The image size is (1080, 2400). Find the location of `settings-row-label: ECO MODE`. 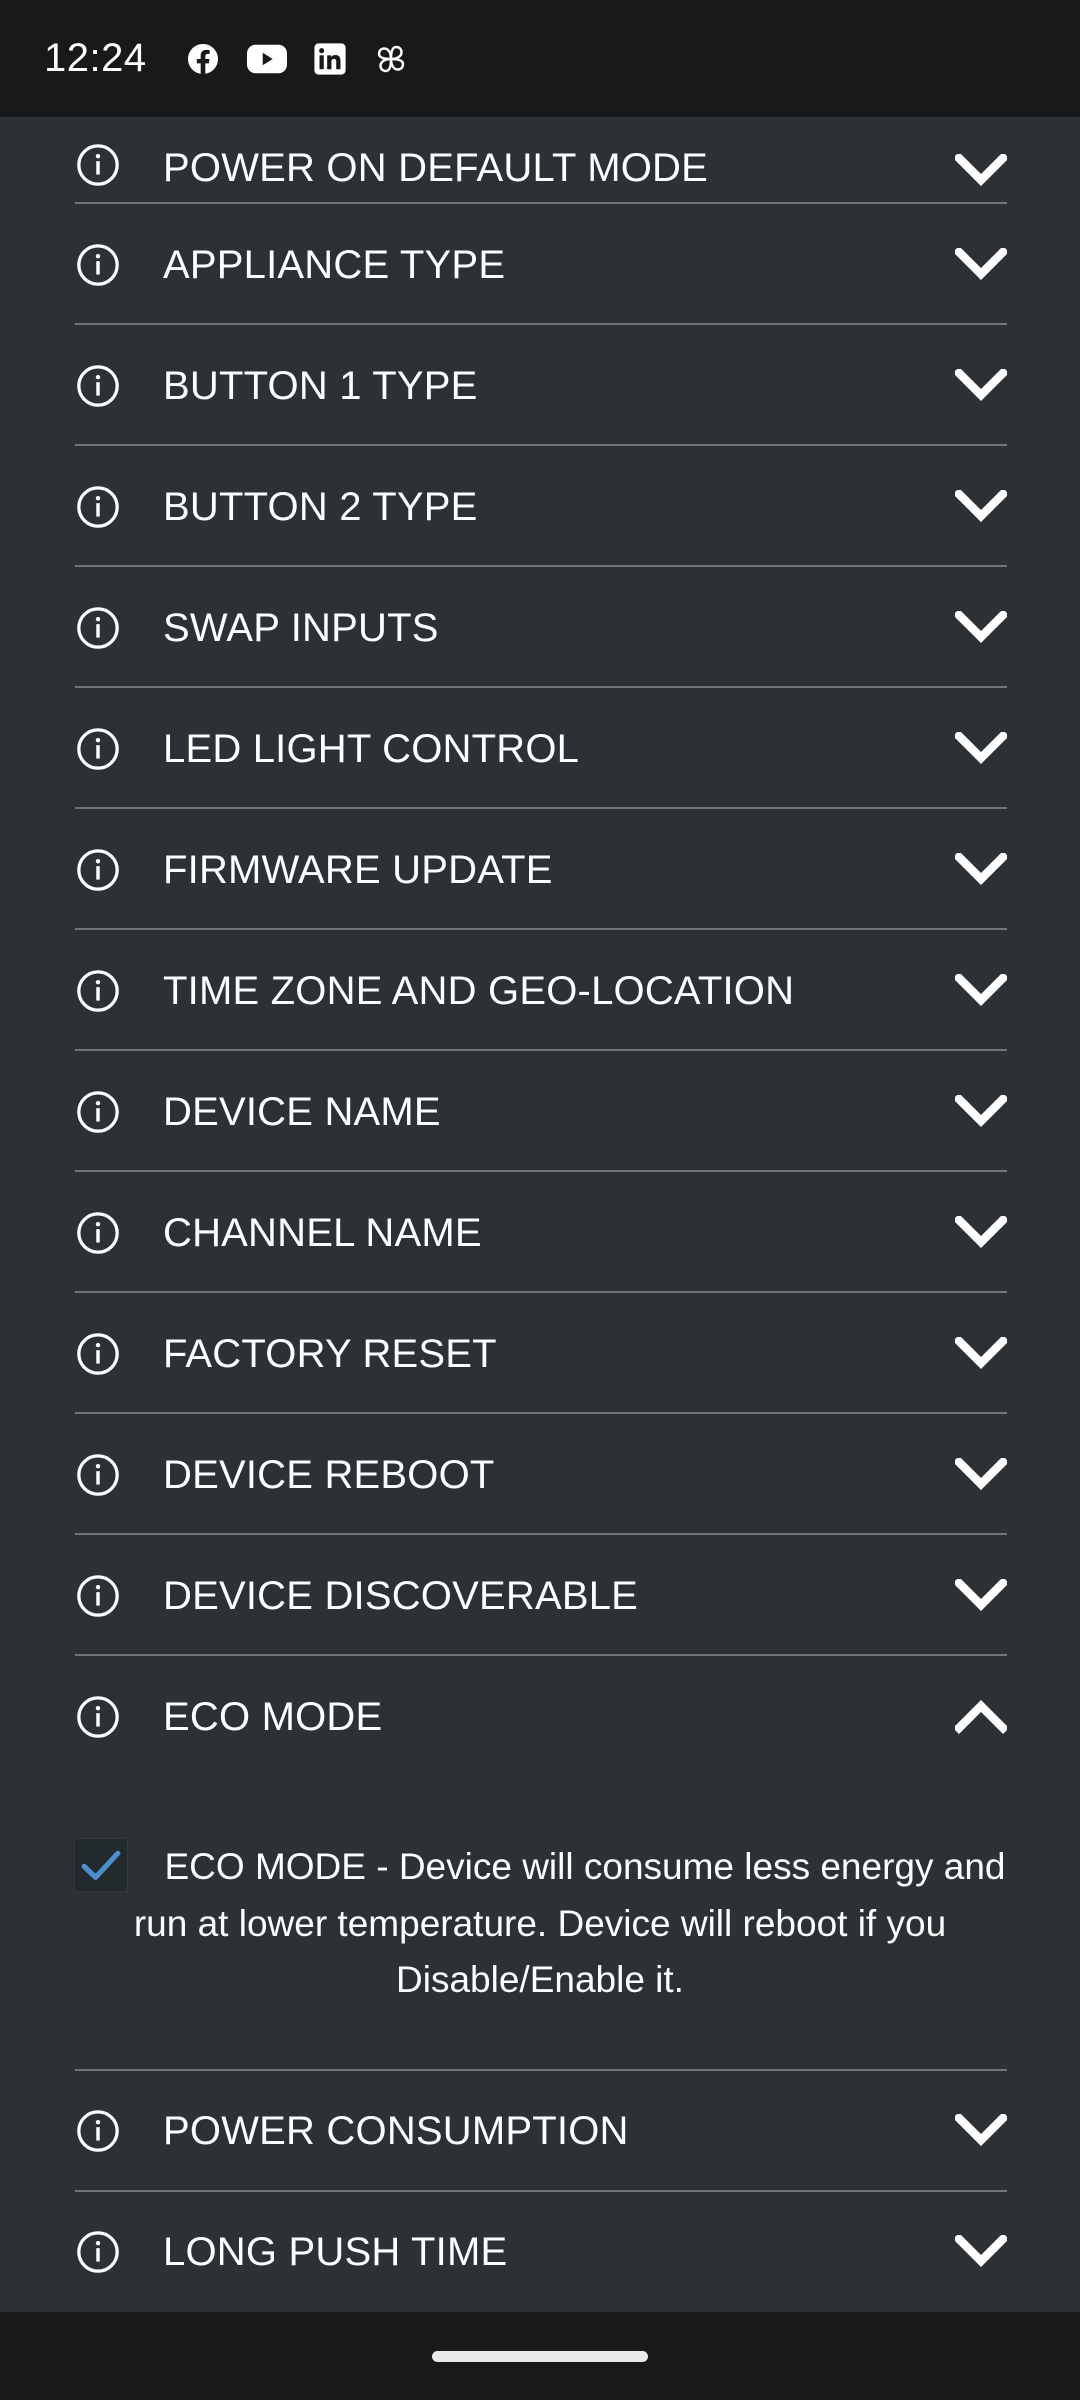

settings-row-label: ECO MODE is located at coordinates (273, 1716).